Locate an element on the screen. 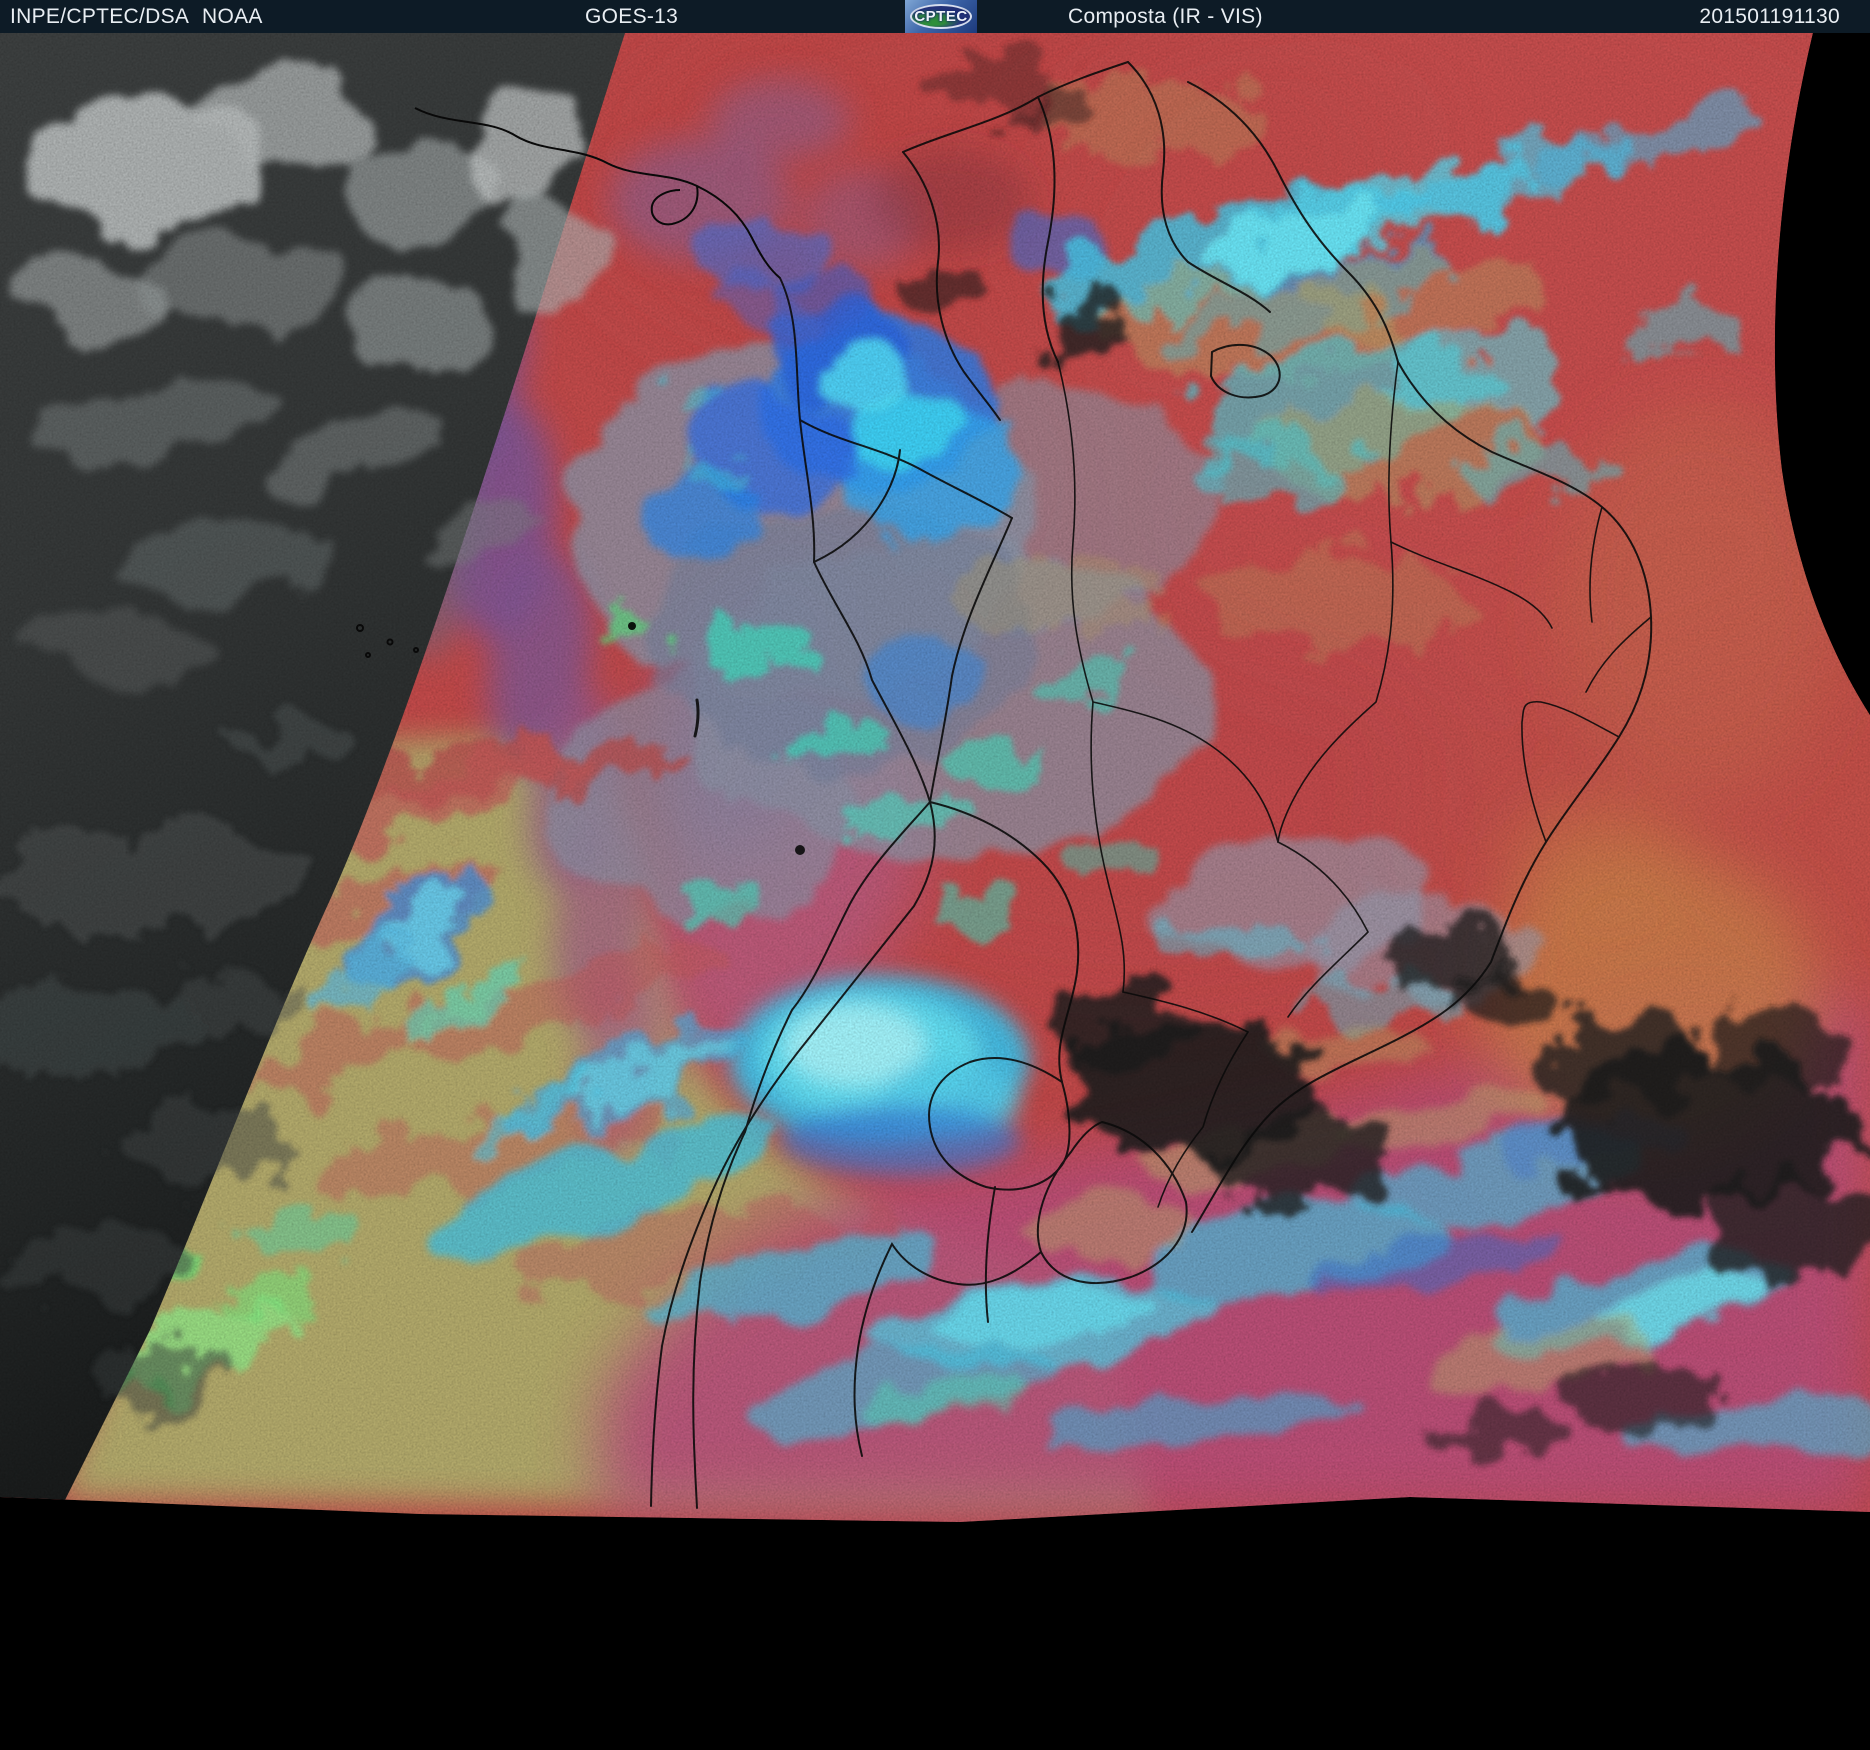 The image size is (1870, 1750). timestamp-label: 201501191130 is located at coordinates (1769, 16).